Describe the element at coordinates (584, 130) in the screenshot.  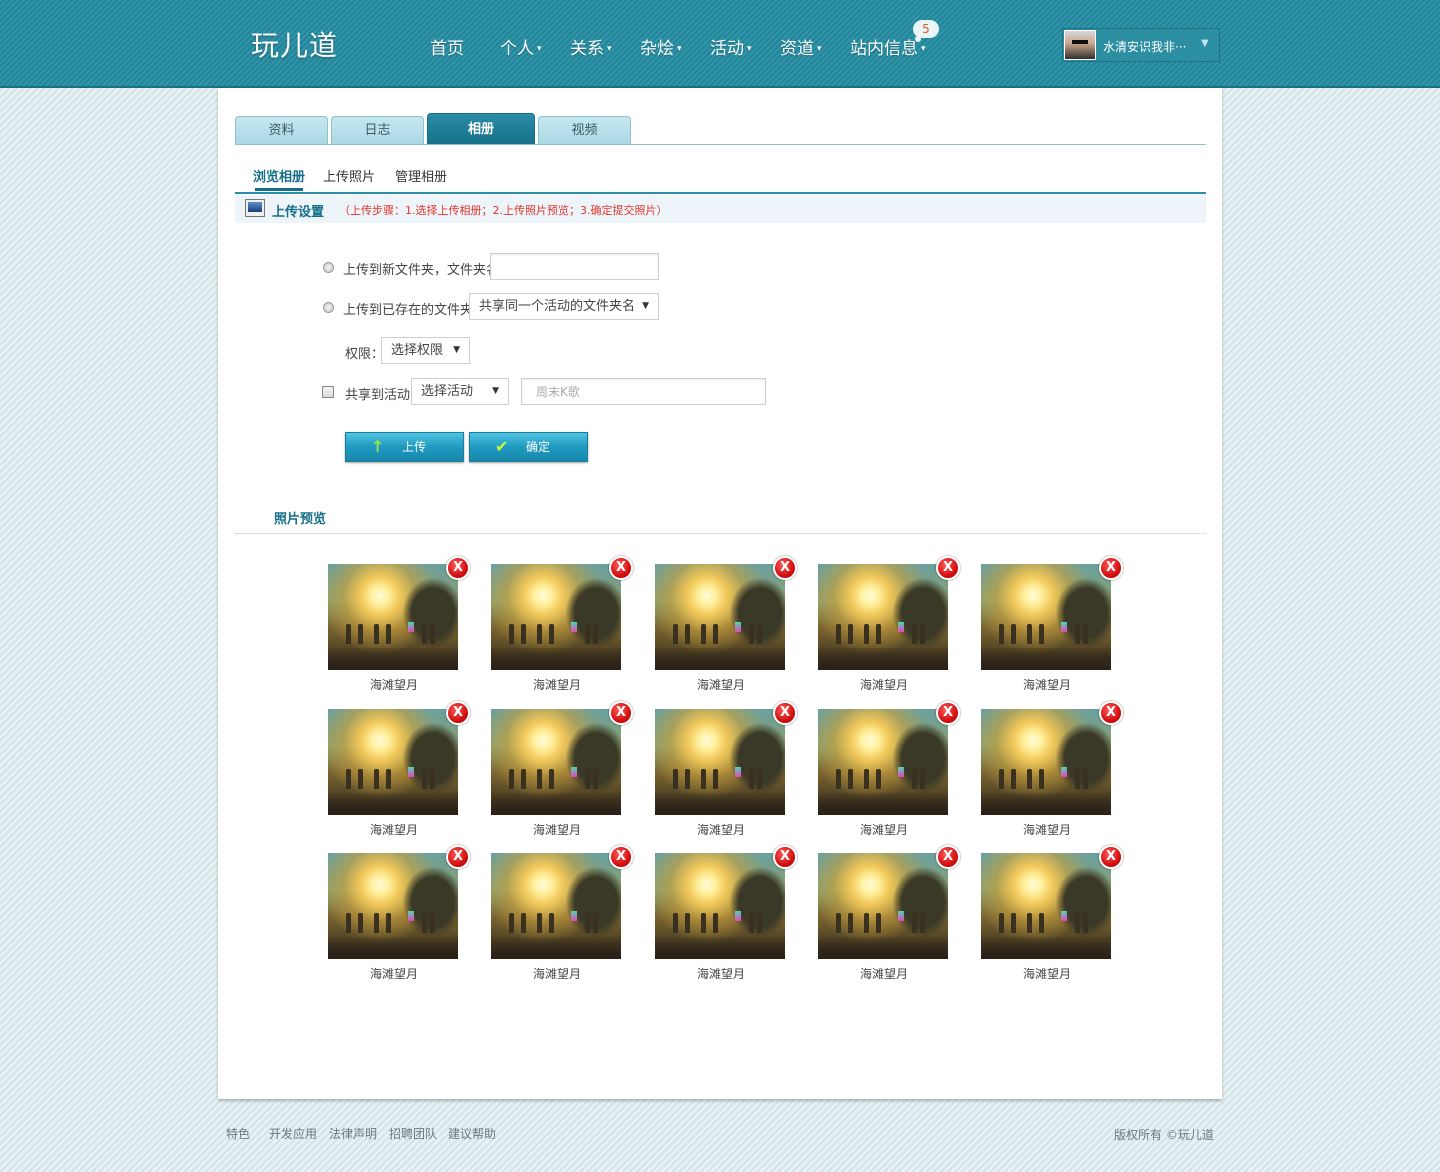
I see `tab-video: 视频` at that location.